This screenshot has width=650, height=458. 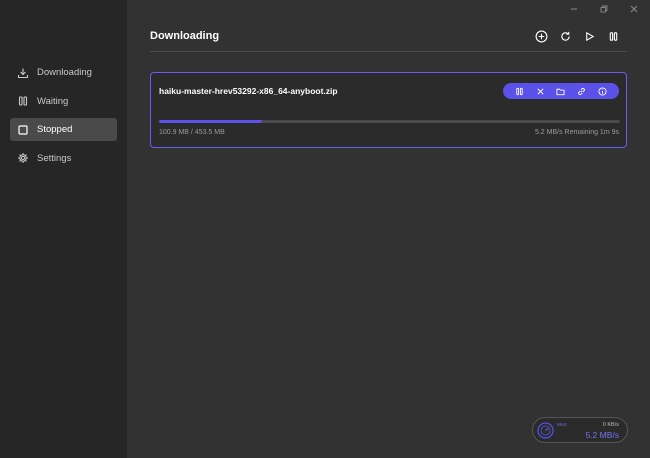 What do you see at coordinates (388, 51) in the screenshot?
I see `header-divider` at bounding box center [388, 51].